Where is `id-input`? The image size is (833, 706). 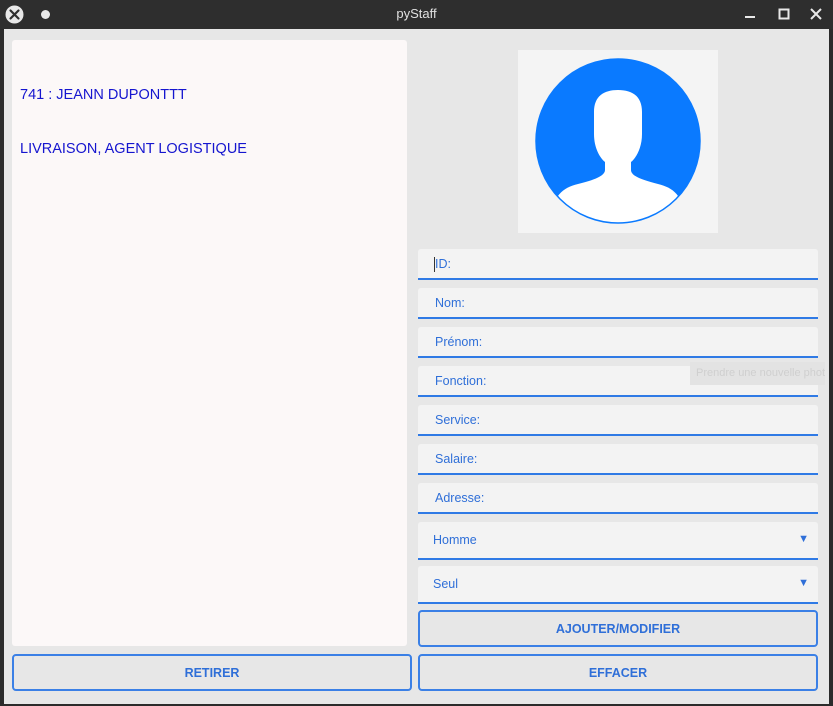
id-input is located at coordinates (618, 263).